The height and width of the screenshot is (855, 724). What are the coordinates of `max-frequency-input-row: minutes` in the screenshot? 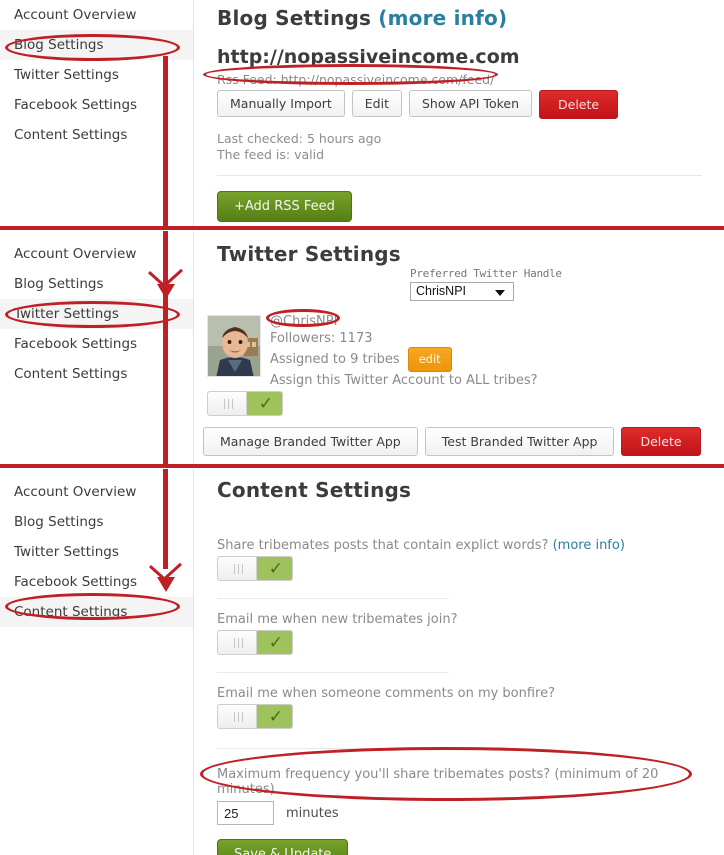 It's located at (463, 813).